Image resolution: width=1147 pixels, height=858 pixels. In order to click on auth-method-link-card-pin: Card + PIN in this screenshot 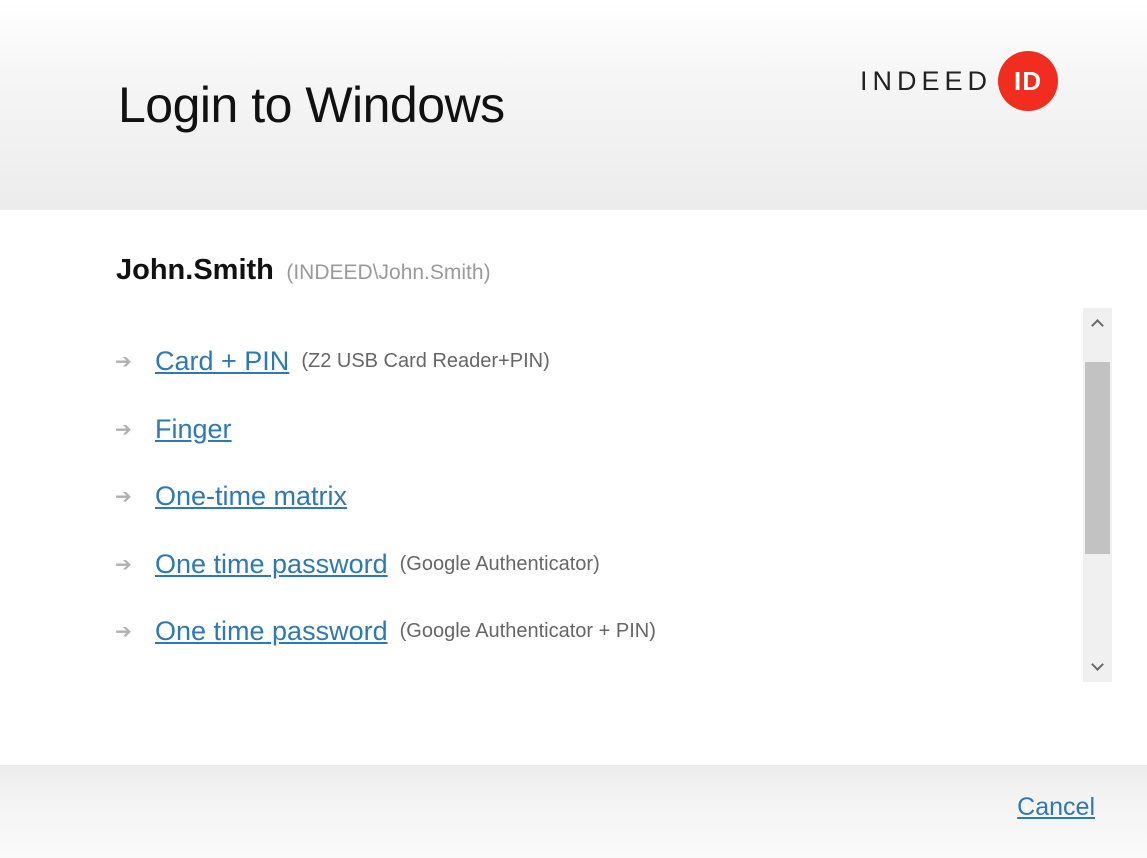, I will do `click(222, 361)`.